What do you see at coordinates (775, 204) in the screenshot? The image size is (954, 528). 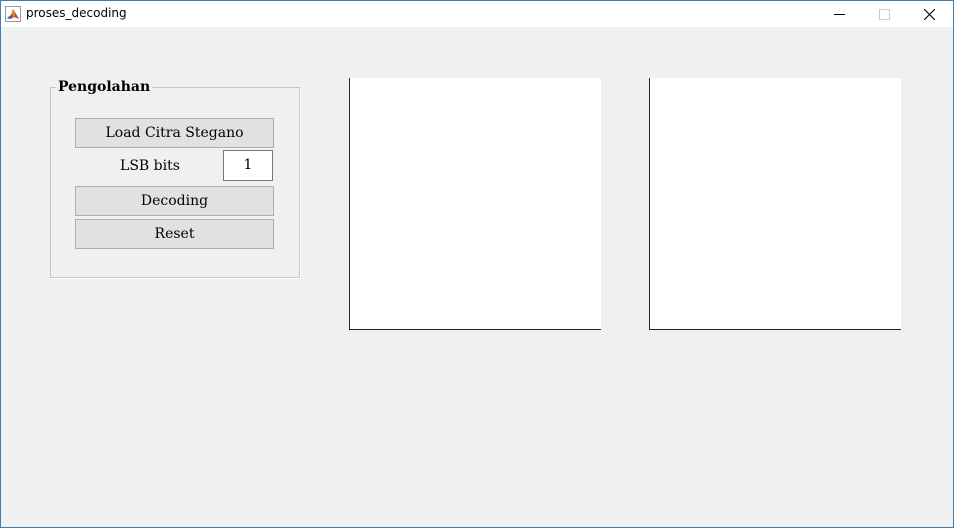 I see `decoded-image-axes` at bounding box center [775, 204].